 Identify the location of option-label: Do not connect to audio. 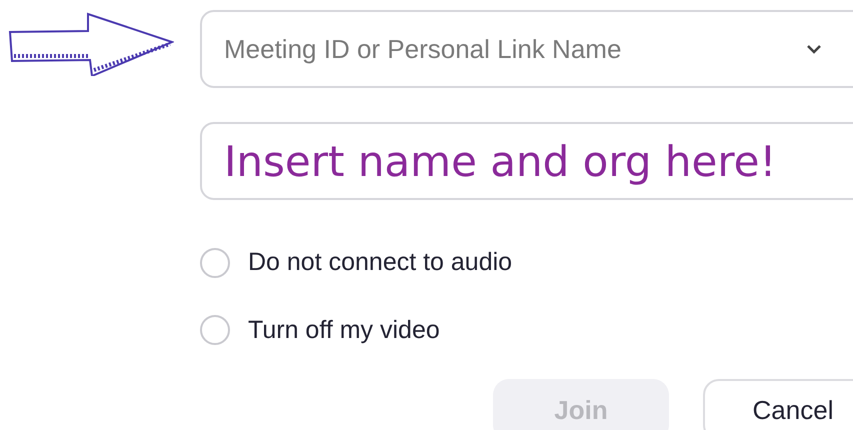
(380, 262).